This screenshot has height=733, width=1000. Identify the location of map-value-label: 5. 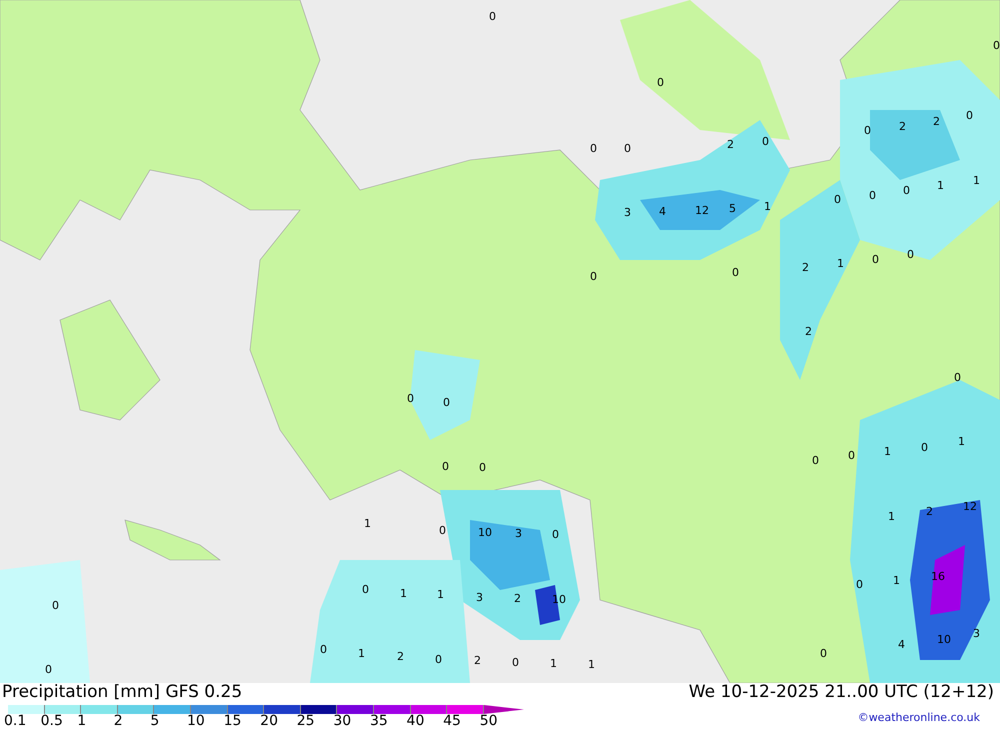
(732, 208).